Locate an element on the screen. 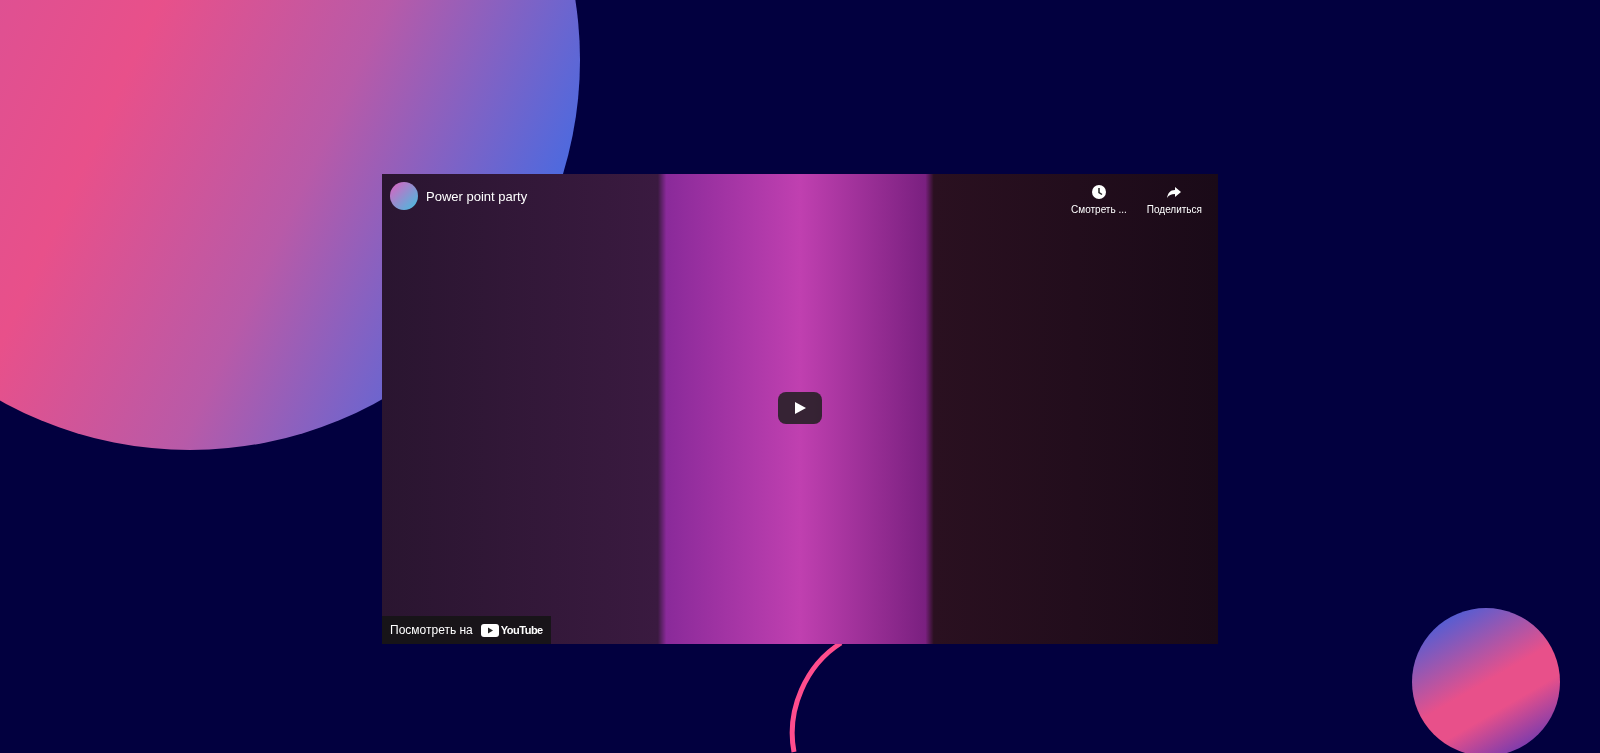  play-button is located at coordinates (800, 408).